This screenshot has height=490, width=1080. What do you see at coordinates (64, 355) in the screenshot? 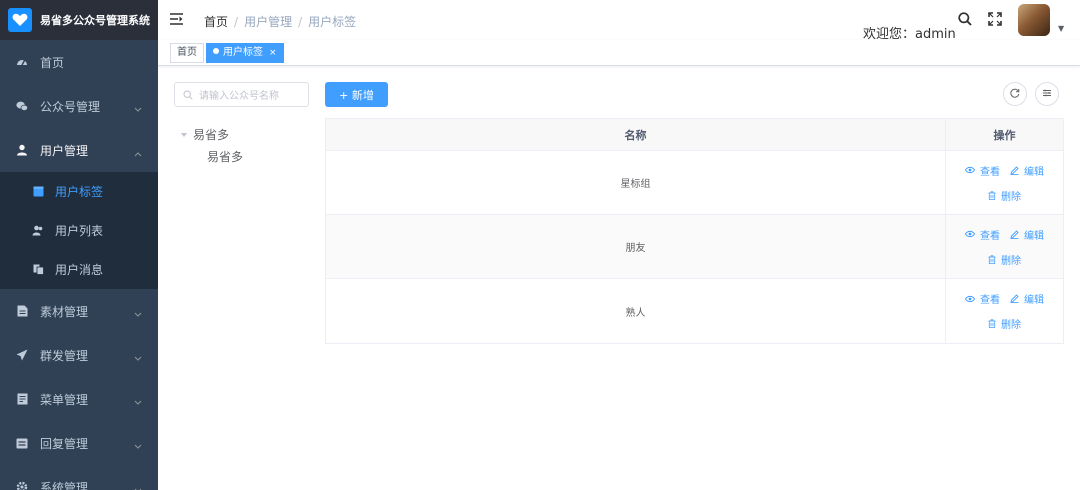
I see `sidebar-item-label: 群发管理` at bounding box center [64, 355].